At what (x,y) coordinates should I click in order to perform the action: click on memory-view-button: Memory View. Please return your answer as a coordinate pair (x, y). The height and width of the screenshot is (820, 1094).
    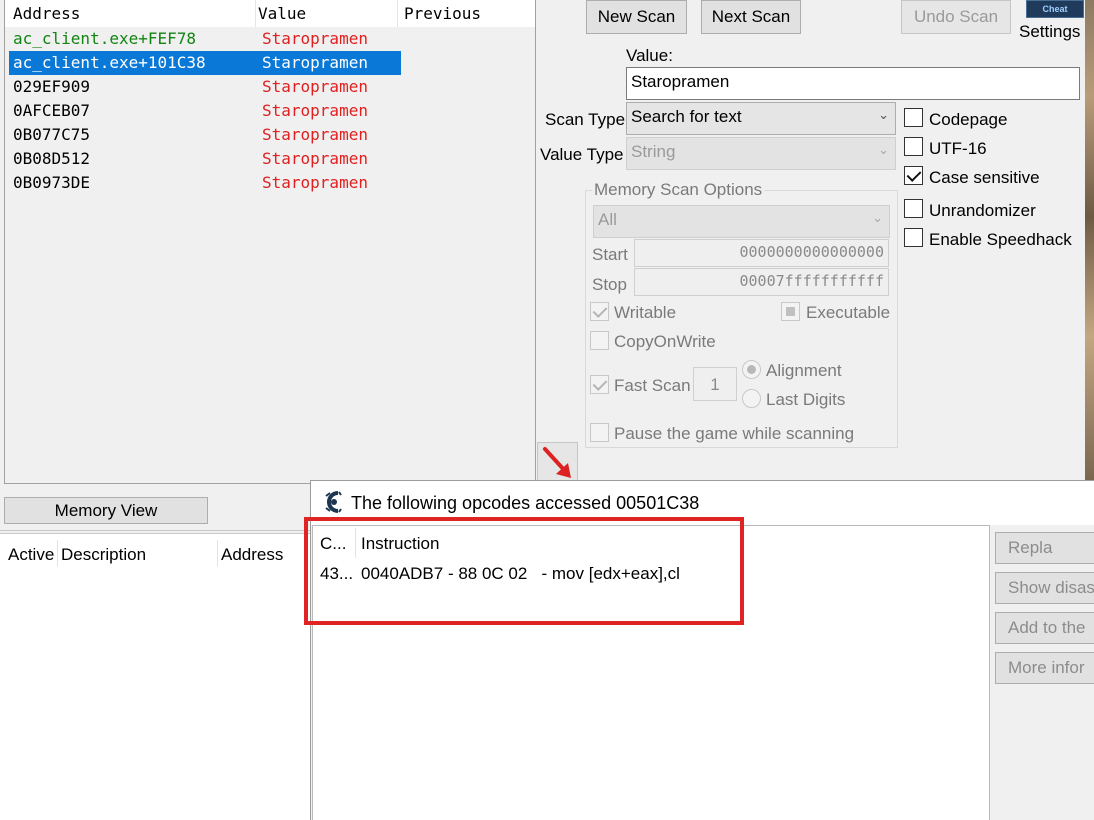
    Looking at the image, I should click on (106, 510).